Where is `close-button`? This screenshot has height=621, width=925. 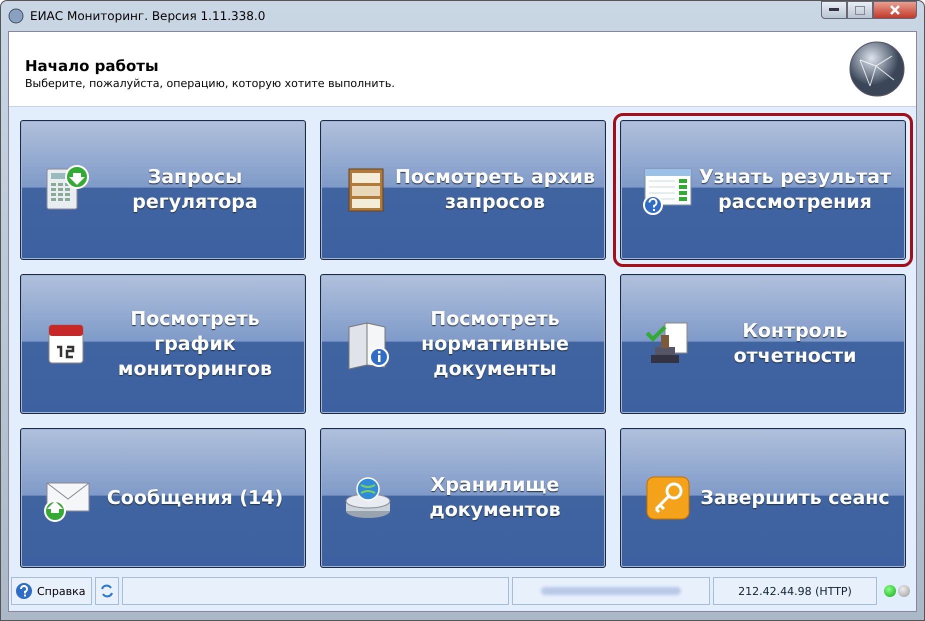 close-button is located at coordinates (895, 10).